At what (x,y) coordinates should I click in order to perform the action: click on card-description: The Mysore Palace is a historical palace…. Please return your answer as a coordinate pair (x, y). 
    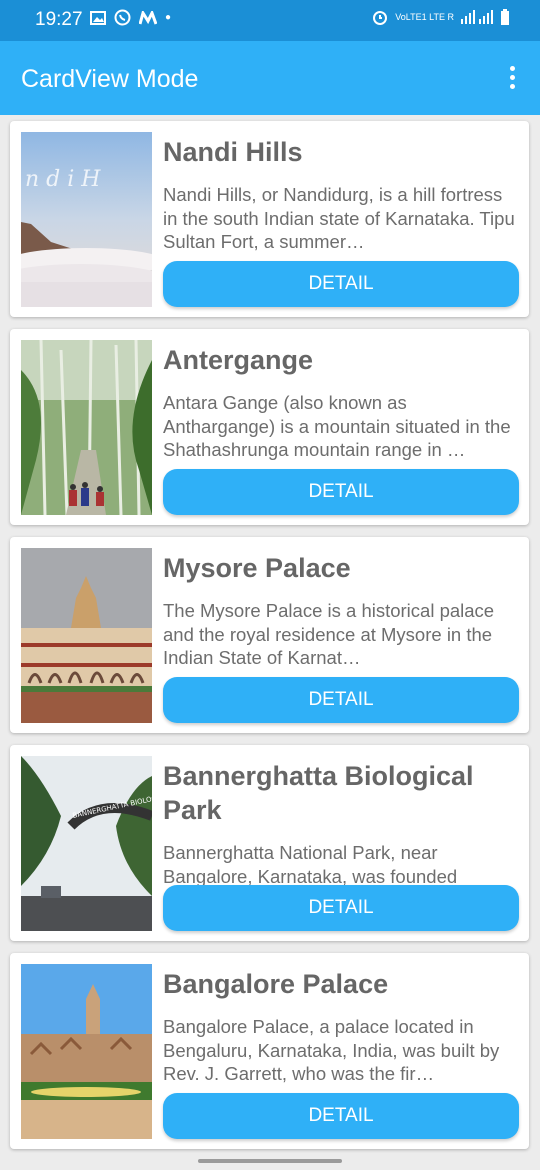
    Looking at the image, I should click on (329, 634).